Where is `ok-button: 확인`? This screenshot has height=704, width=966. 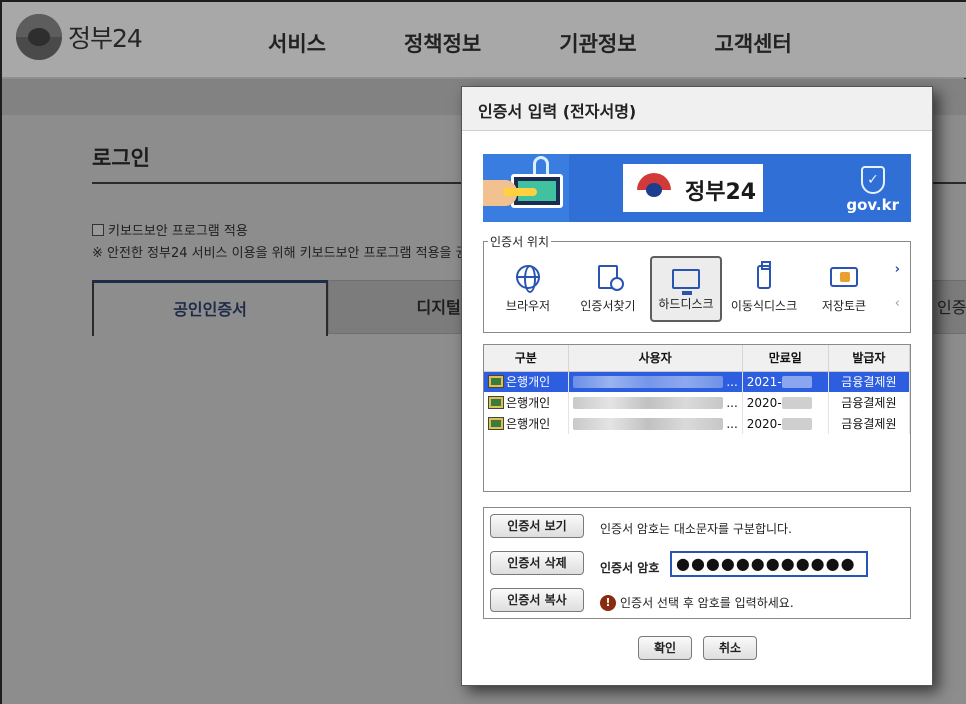
ok-button: 확인 is located at coordinates (665, 648).